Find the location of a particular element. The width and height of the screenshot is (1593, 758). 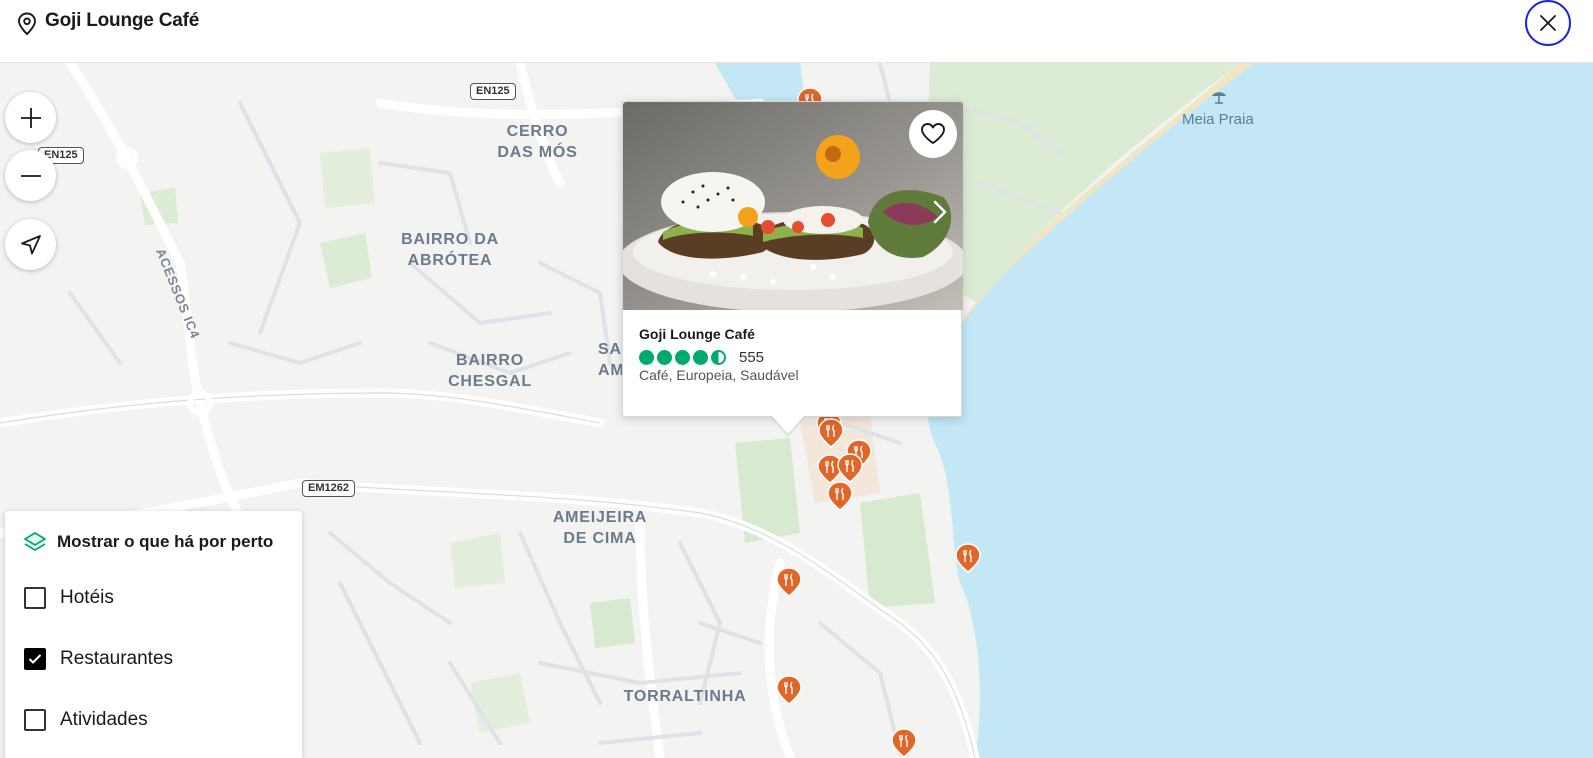

chevron-right-icon is located at coordinates (940, 212).